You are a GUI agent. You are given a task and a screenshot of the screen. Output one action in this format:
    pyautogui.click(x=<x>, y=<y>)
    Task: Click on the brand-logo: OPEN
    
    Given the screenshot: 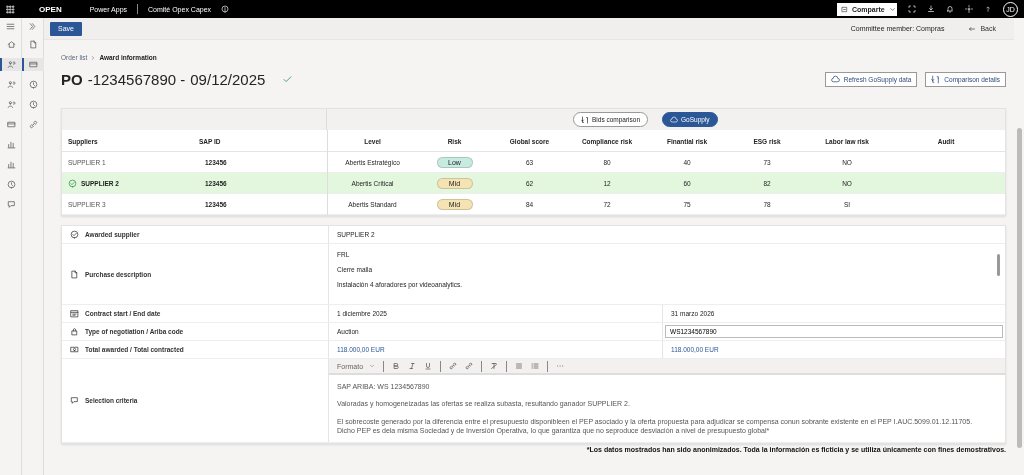 What is the action you would take?
    pyautogui.click(x=50, y=9)
    